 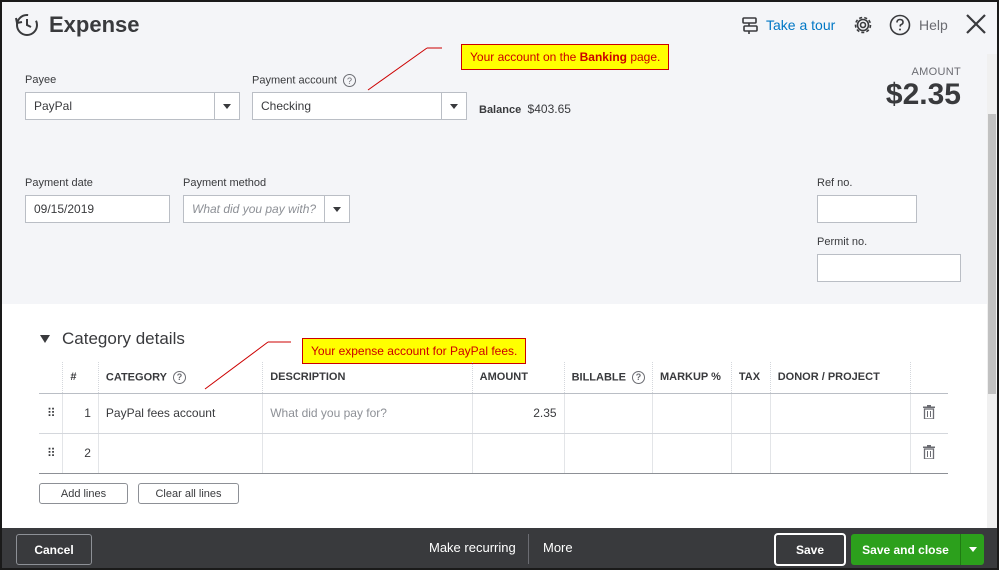 I want to click on col-amount: AMOUNT, so click(x=518, y=378).